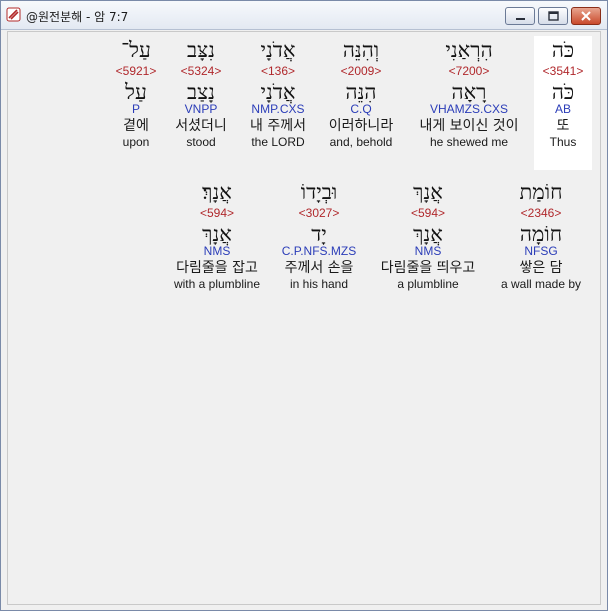  I want to click on word-block: נִצָּב <5324> נָצַב VNPP 서셨더니 stood, so click(201, 93).